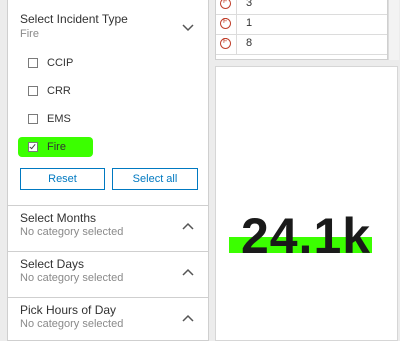  I want to click on select-all-button: Select all, so click(155, 179).